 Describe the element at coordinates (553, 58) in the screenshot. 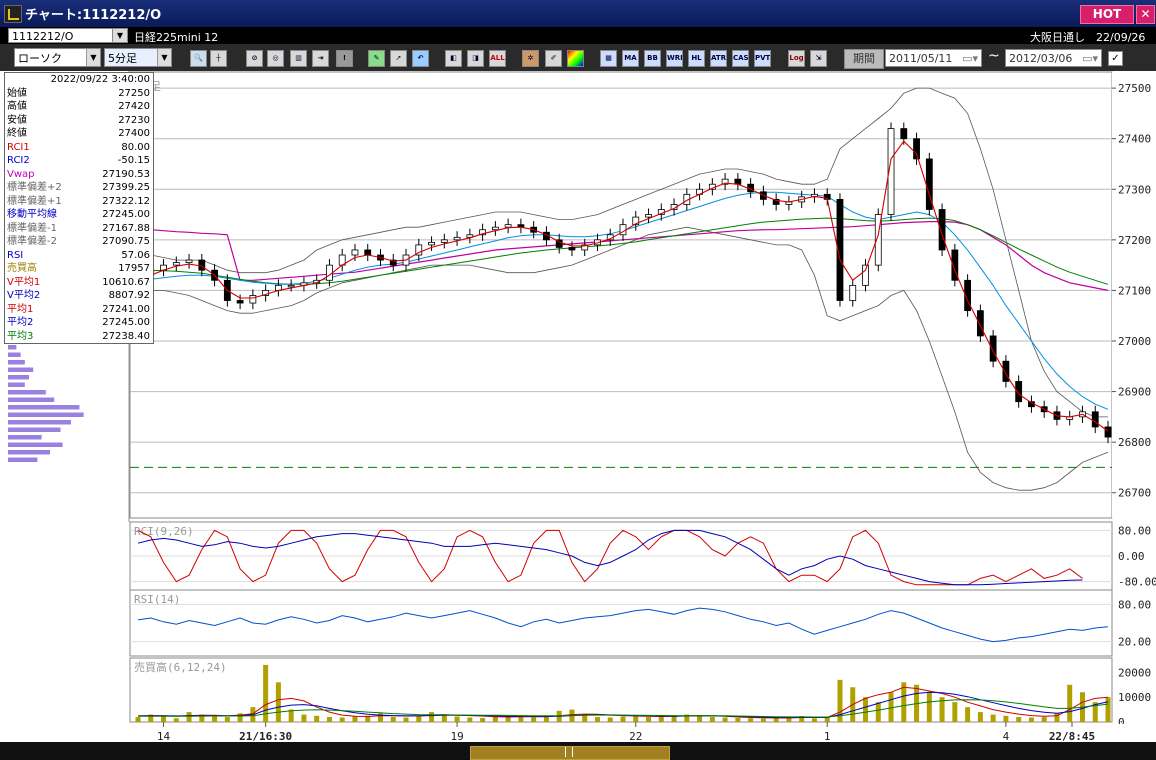

I see `brush-icon: ✐` at that location.